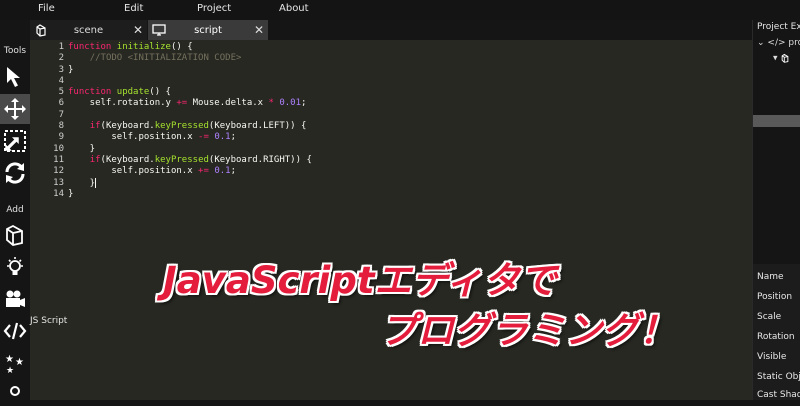  I want to click on code-line: self.position.x -= 0.1;, so click(190, 137).